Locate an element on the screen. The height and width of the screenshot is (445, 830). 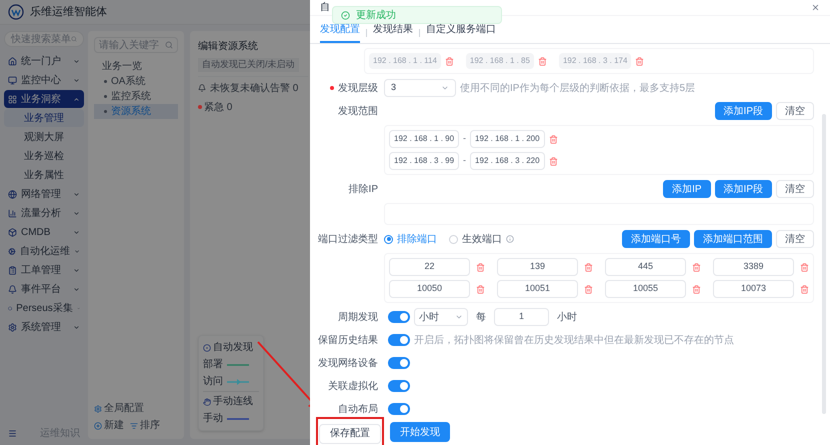
panel-action: 新建 is located at coordinates (114, 425).